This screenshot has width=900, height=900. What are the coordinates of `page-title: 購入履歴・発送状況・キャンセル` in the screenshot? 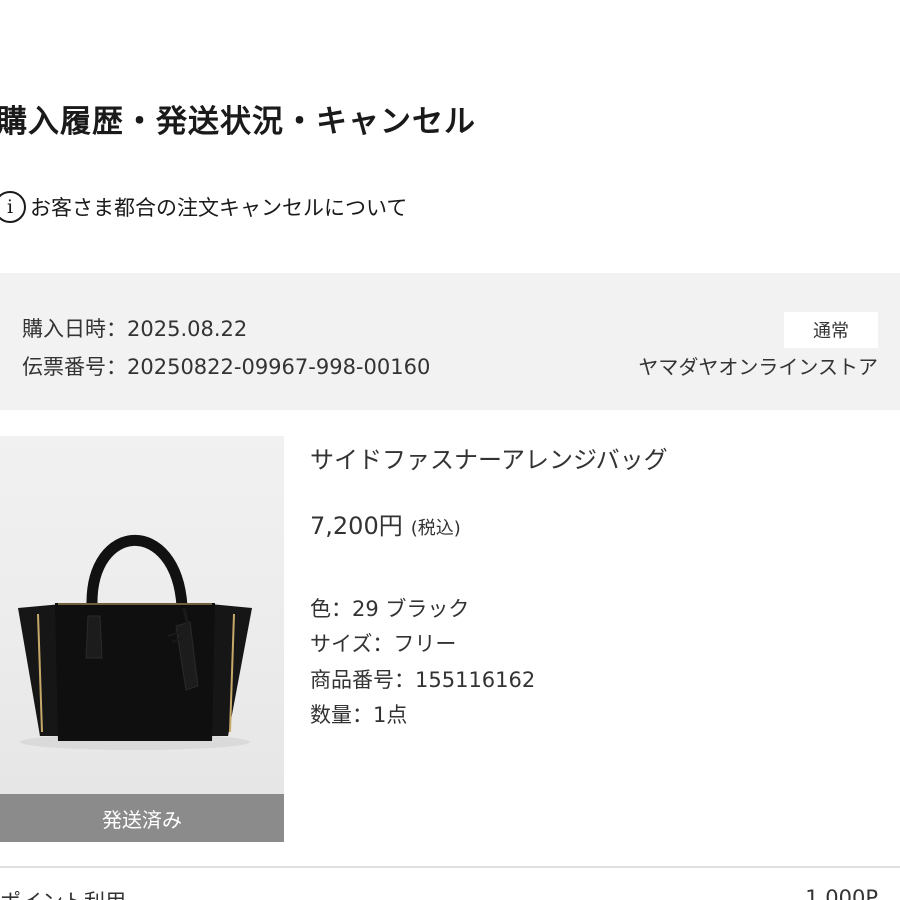 It's located at (238, 122).